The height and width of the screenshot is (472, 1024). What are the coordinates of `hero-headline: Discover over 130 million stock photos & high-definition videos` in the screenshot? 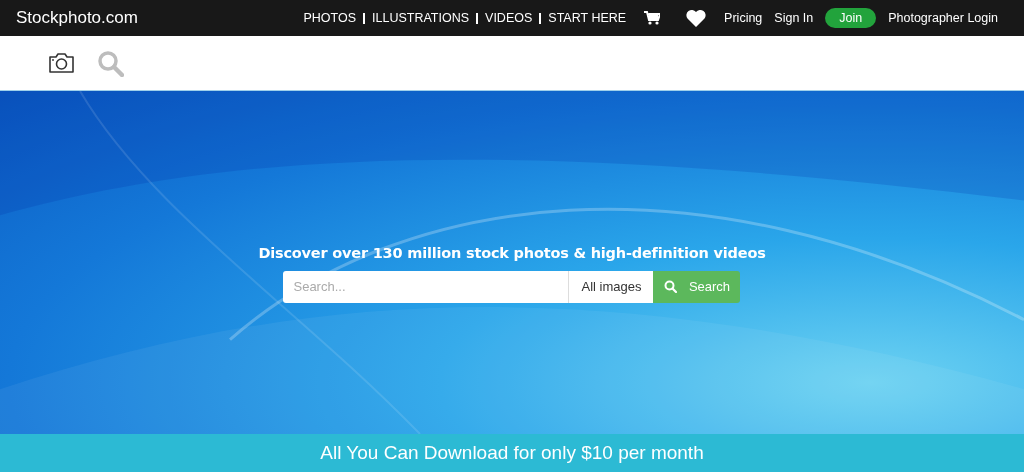 It's located at (512, 252).